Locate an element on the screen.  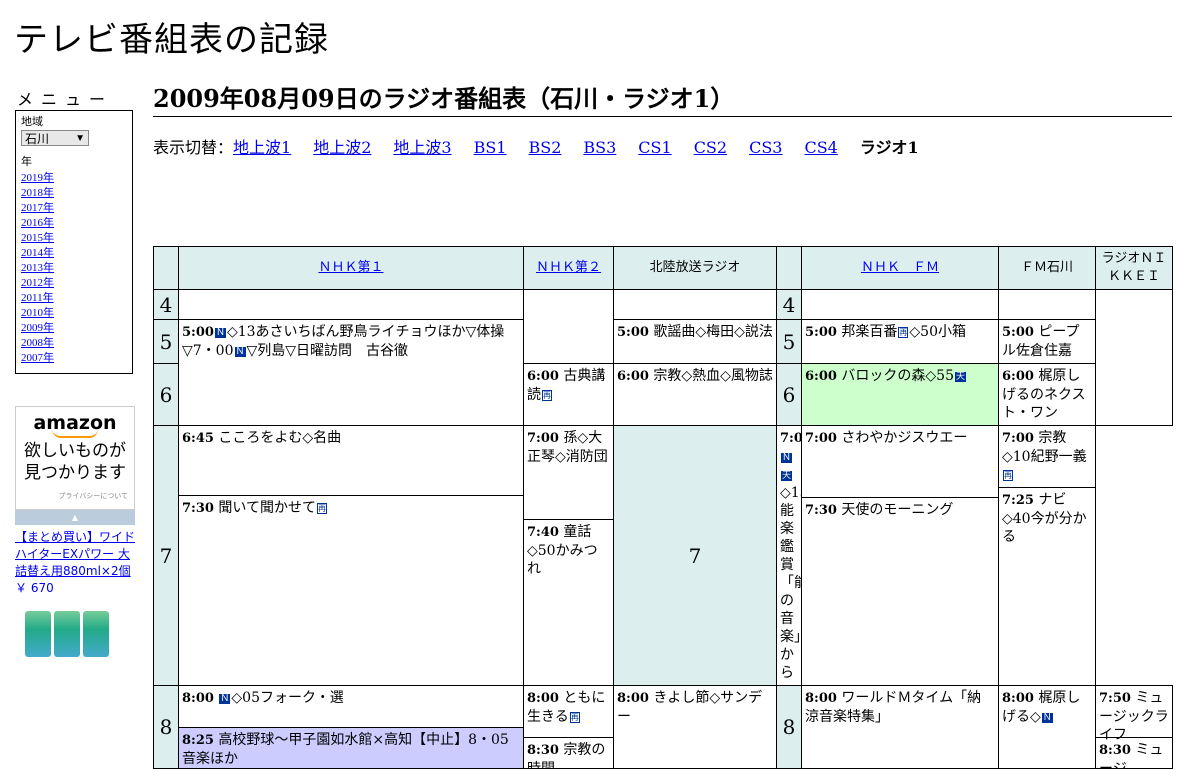
program-cell: 8:30 ミュージ is located at coordinates (1134, 753).